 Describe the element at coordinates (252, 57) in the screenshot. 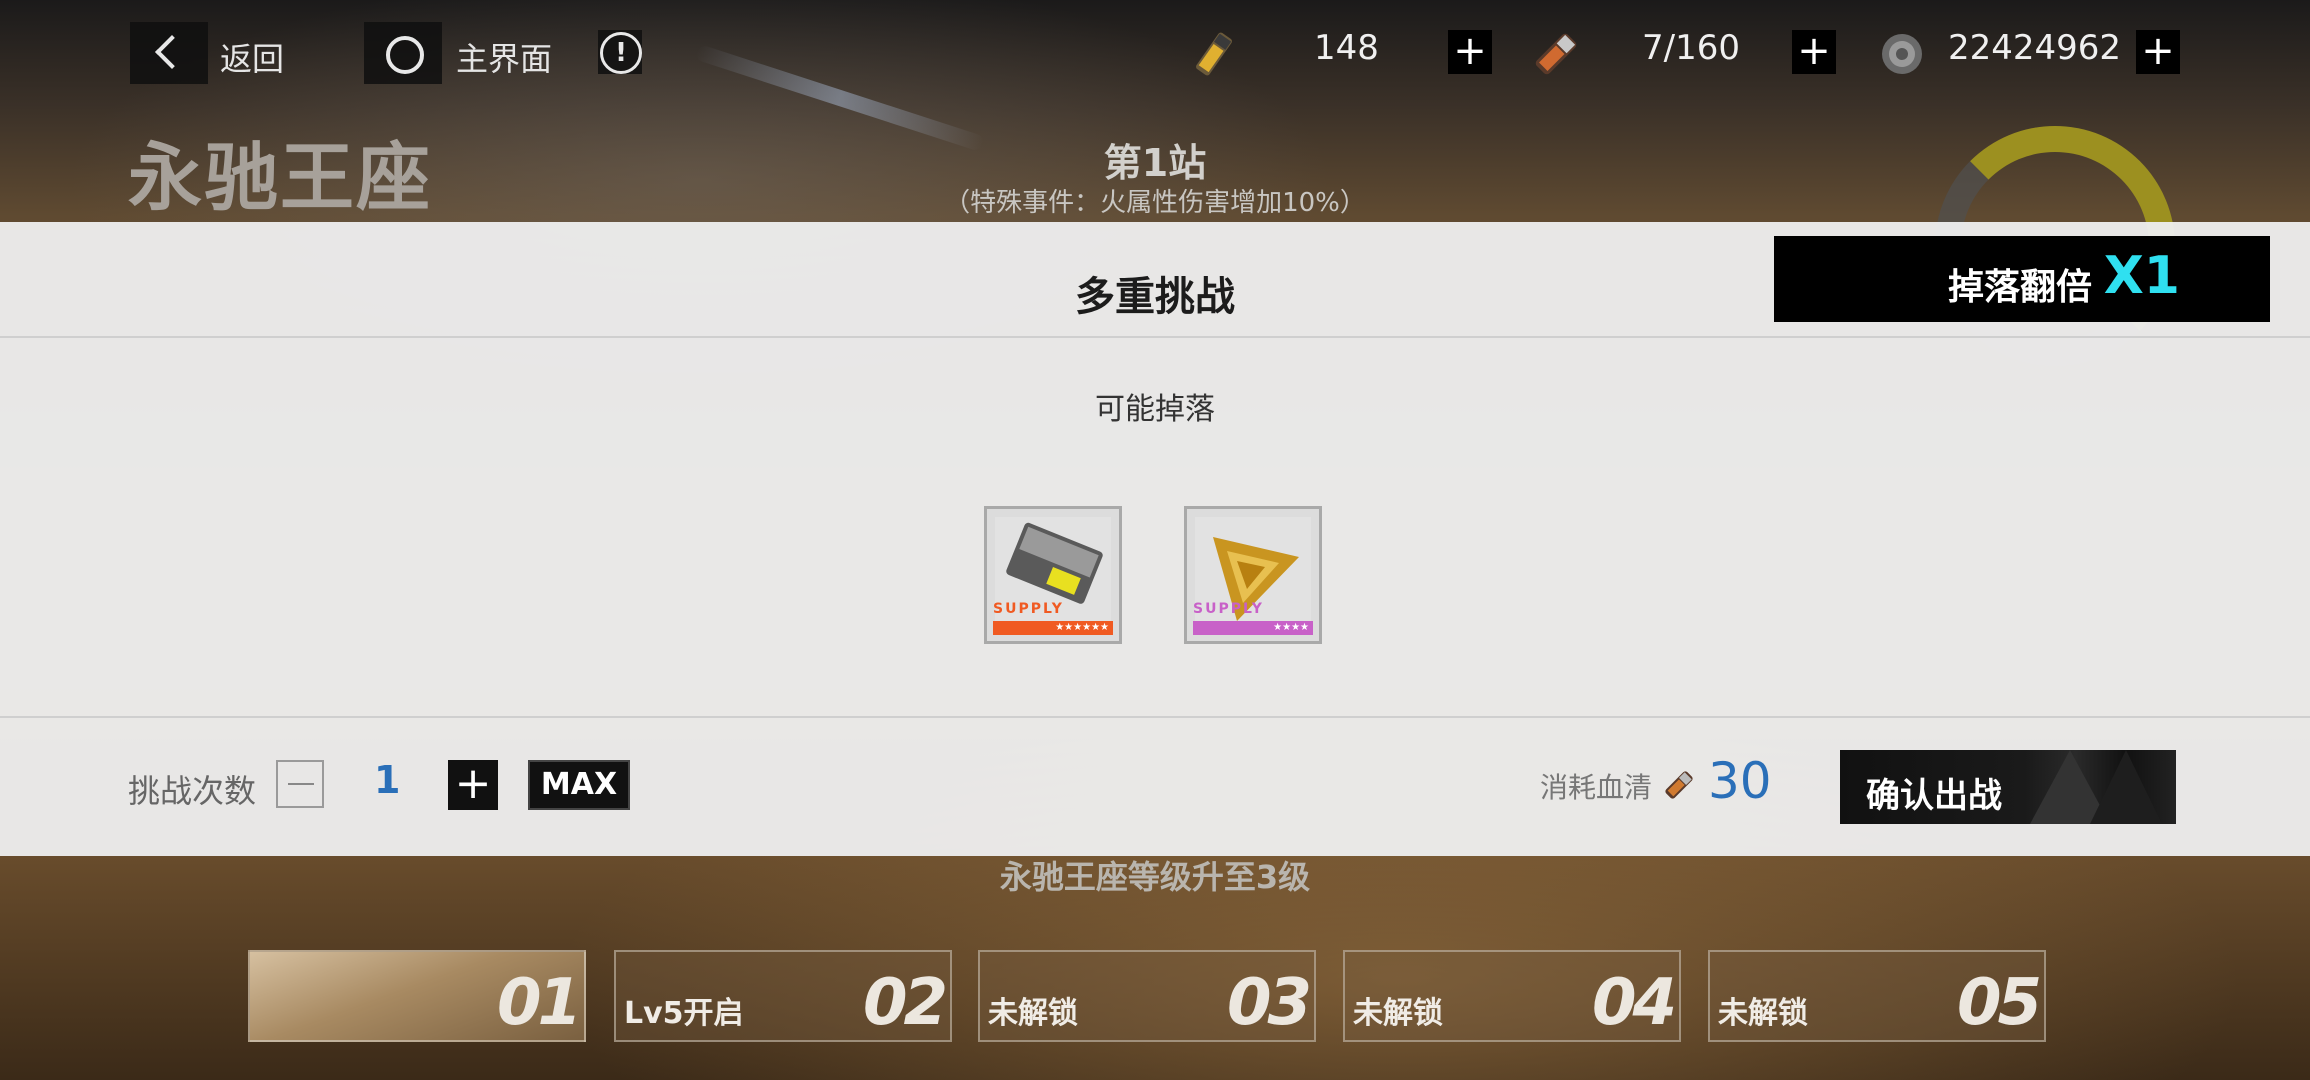

I see `back-label: 返回` at that location.